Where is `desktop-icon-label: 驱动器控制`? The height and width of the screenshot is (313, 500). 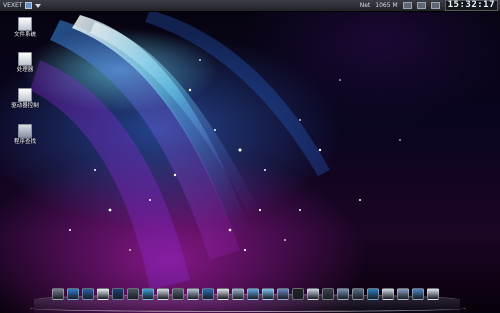 desktop-icon-label: 驱动器控制 is located at coordinates (25, 106).